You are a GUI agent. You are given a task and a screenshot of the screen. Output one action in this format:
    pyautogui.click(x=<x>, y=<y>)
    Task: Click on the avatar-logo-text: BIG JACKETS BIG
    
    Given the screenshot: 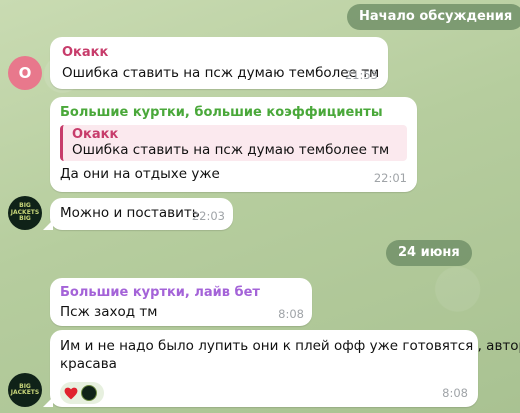 What is the action you would take?
    pyautogui.click(x=25, y=212)
    